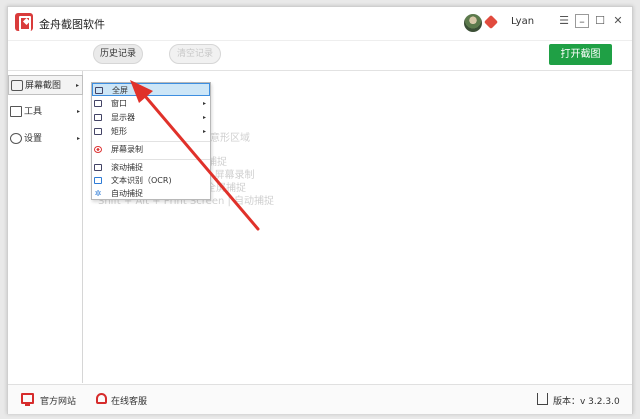 The width and height of the screenshot is (640, 419). Describe the element at coordinates (473, 23) in the screenshot. I see `avatar` at that location.